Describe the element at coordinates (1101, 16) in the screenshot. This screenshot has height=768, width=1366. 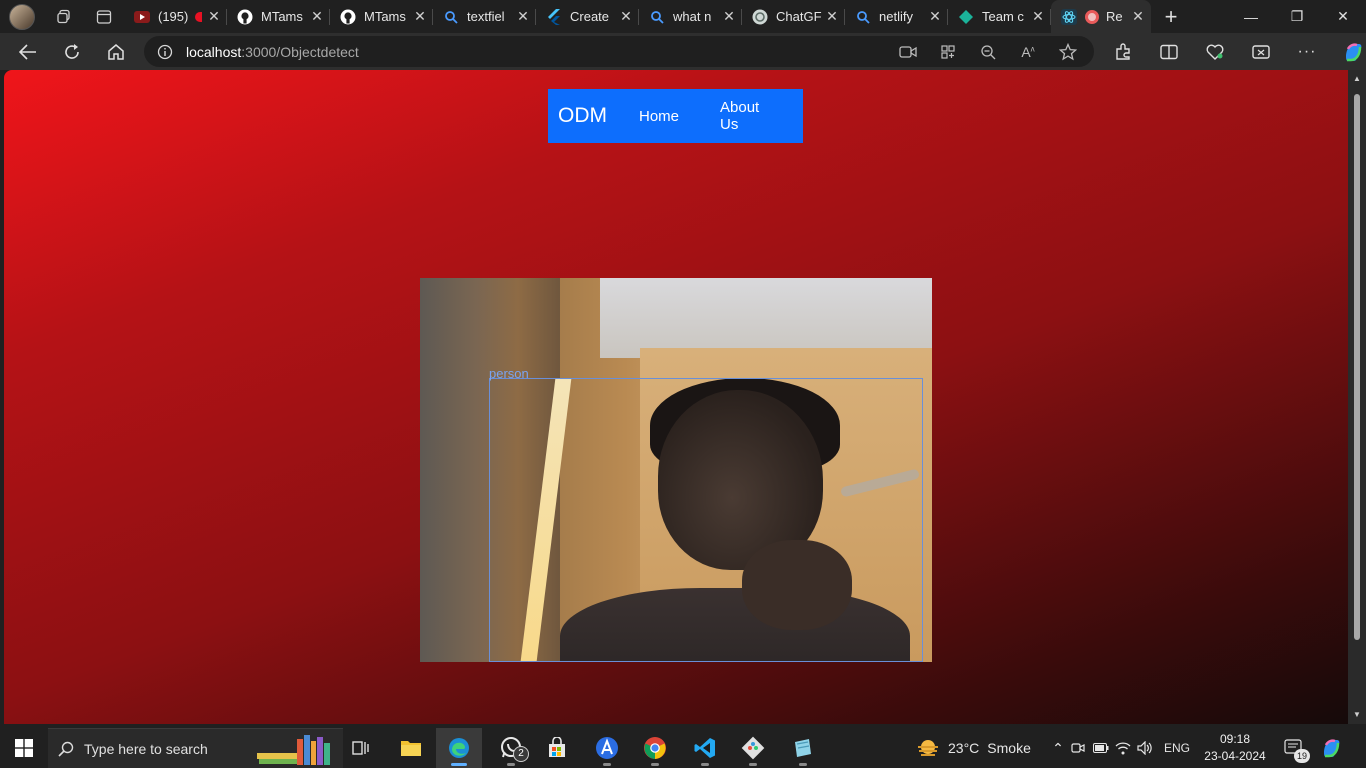
I see `tab-react-active: Re ✕` at that location.